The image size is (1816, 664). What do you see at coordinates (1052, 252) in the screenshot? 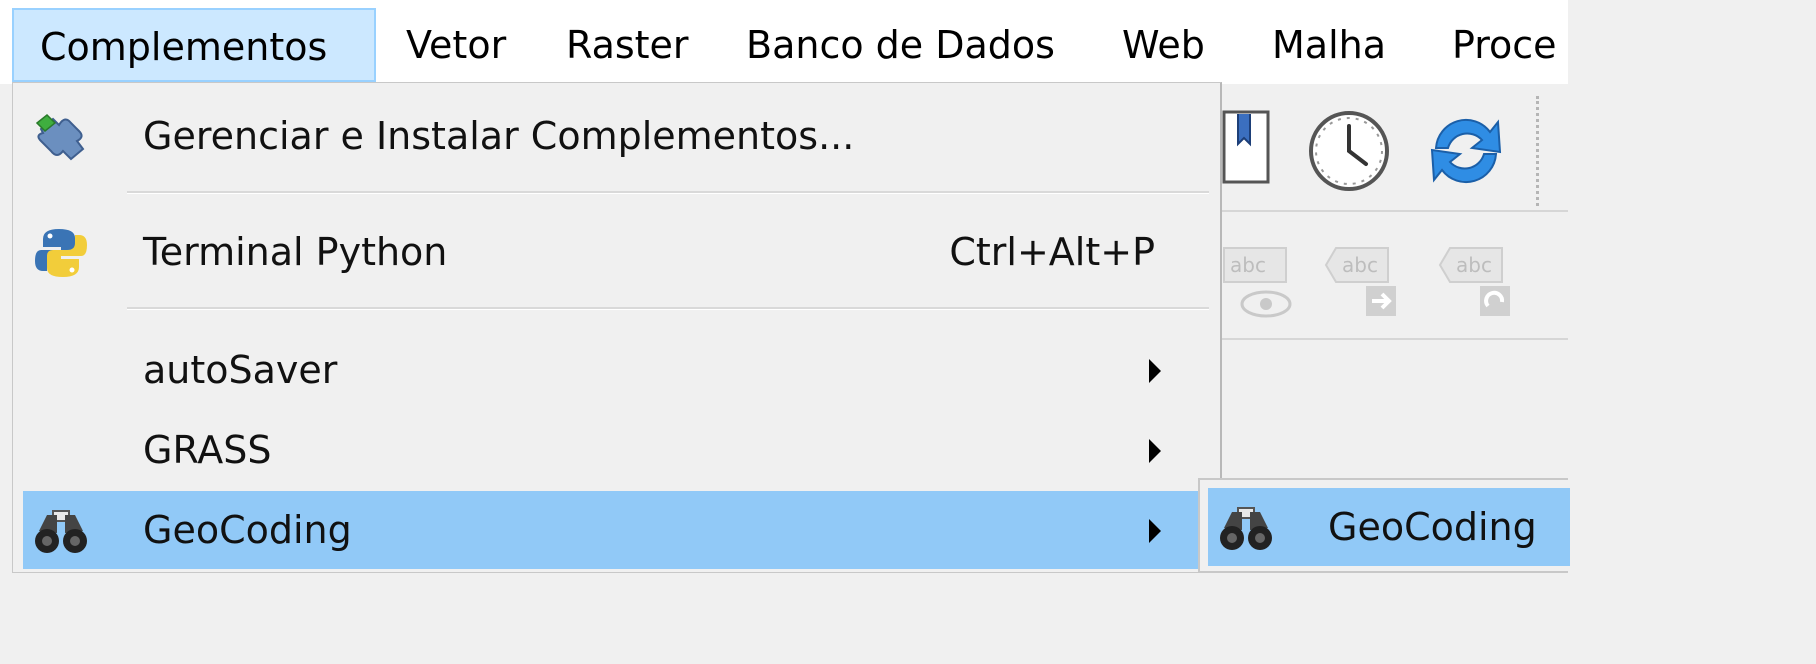
I see `python-console-shortcut: Ctrl+Alt+P` at bounding box center [1052, 252].